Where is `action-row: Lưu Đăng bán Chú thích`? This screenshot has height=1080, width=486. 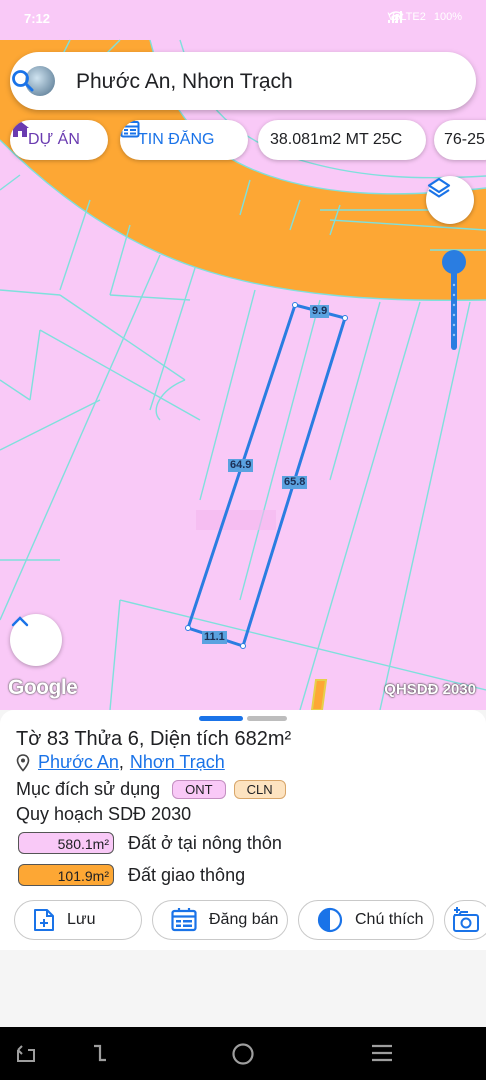 action-row: Lưu Đăng bán Chú thích is located at coordinates (250, 920).